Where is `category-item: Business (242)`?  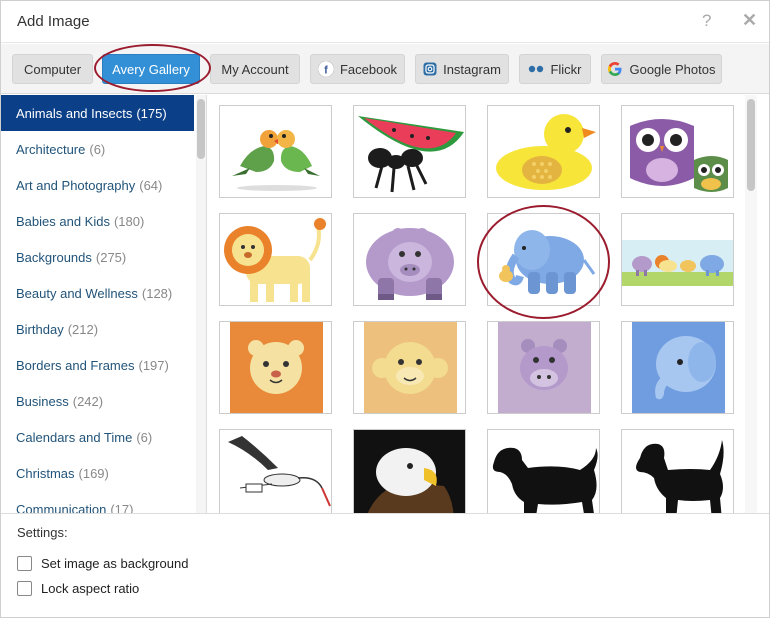
category-item: Business (242) is located at coordinates (97, 401).